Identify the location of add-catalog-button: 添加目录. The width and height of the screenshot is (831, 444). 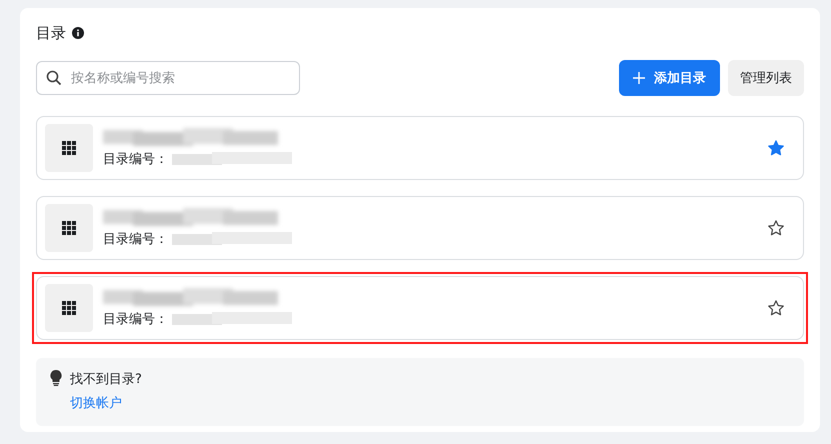
(669, 78).